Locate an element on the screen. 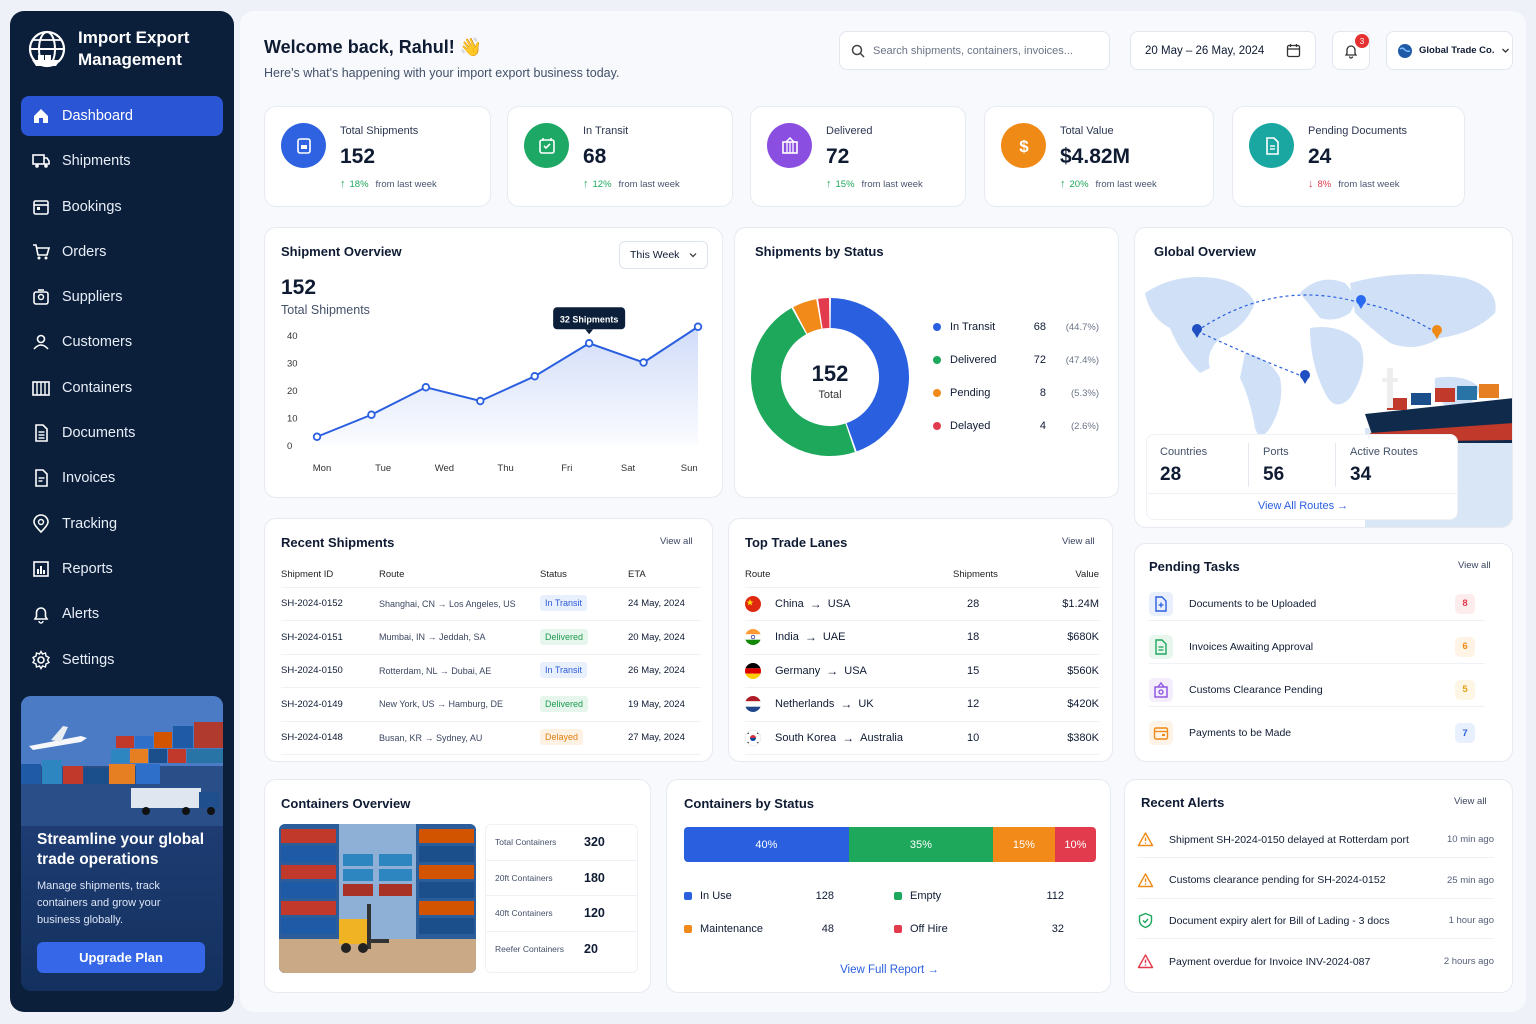 The height and width of the screenshot is (1024, 1536). flag-nl-icon is located at coordinates (753, 704).